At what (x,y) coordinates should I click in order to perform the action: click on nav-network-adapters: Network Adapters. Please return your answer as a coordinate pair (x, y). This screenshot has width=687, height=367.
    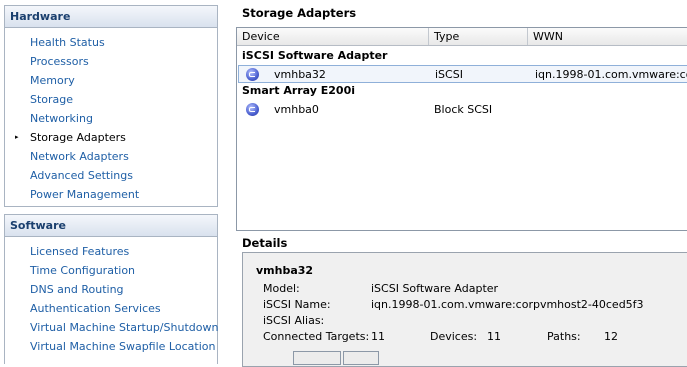
    Looking at the image, I should click on (111, 156).